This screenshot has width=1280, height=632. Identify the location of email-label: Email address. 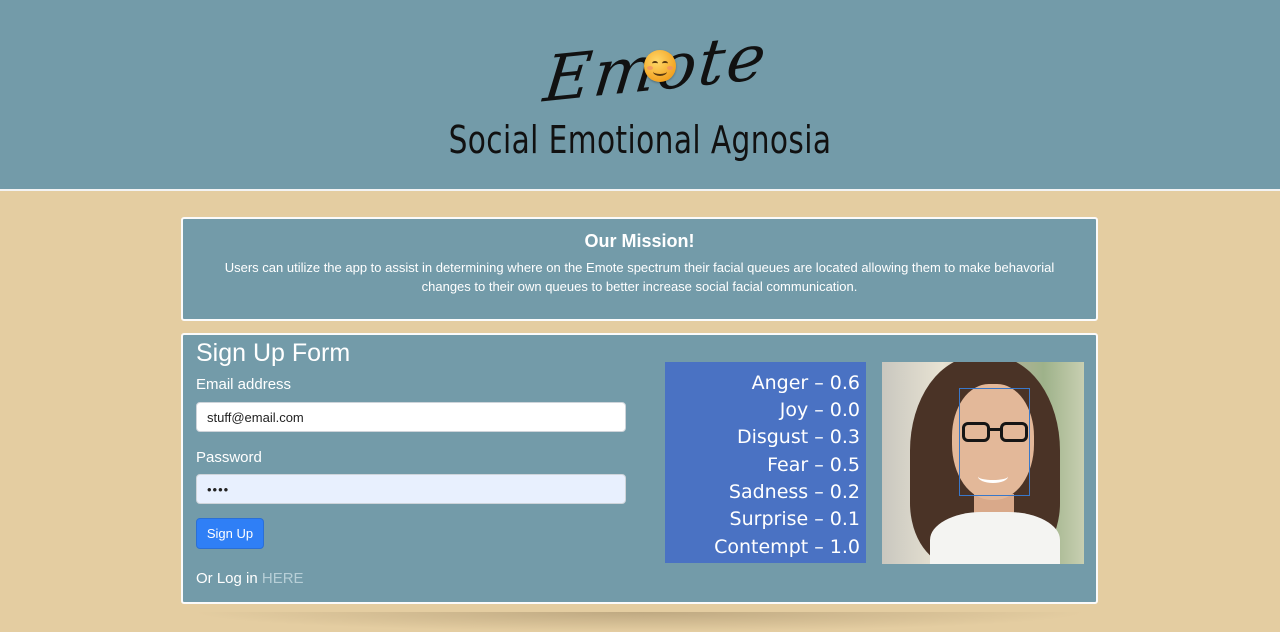
(244, 384).